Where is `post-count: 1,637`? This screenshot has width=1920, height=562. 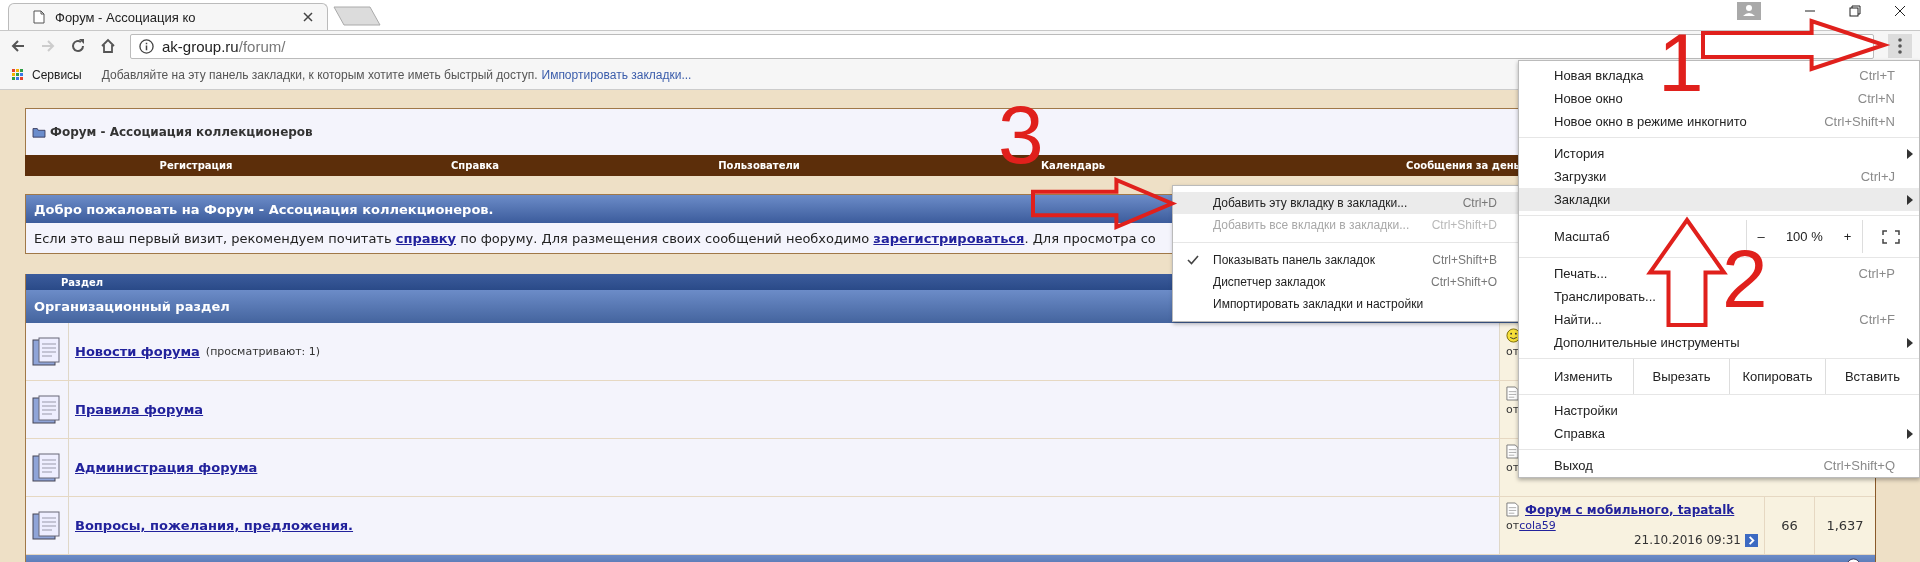
post-count: 1,637 is located at coordinates (1845, 525).